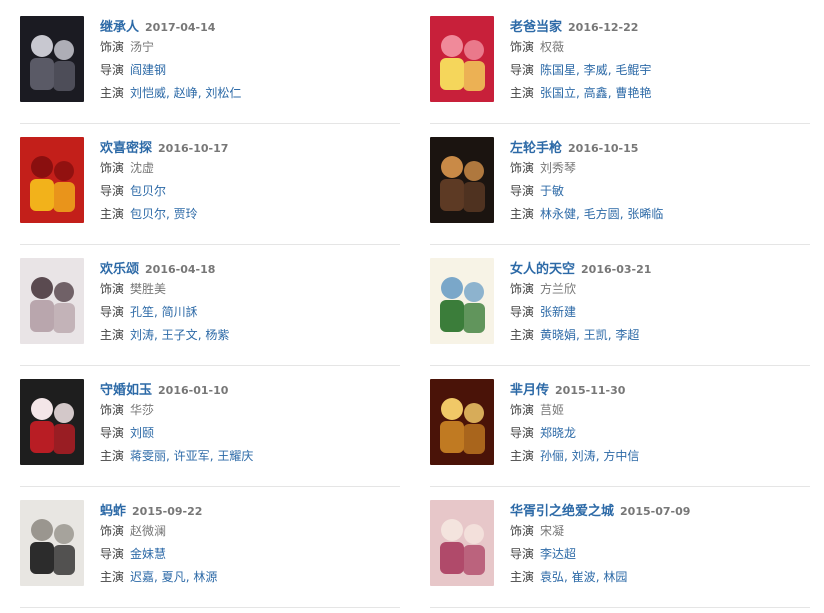 The width and height of the screenshot is (824, 613). I want to click on drama-title-link: 老爸当家, so click(536, 27).